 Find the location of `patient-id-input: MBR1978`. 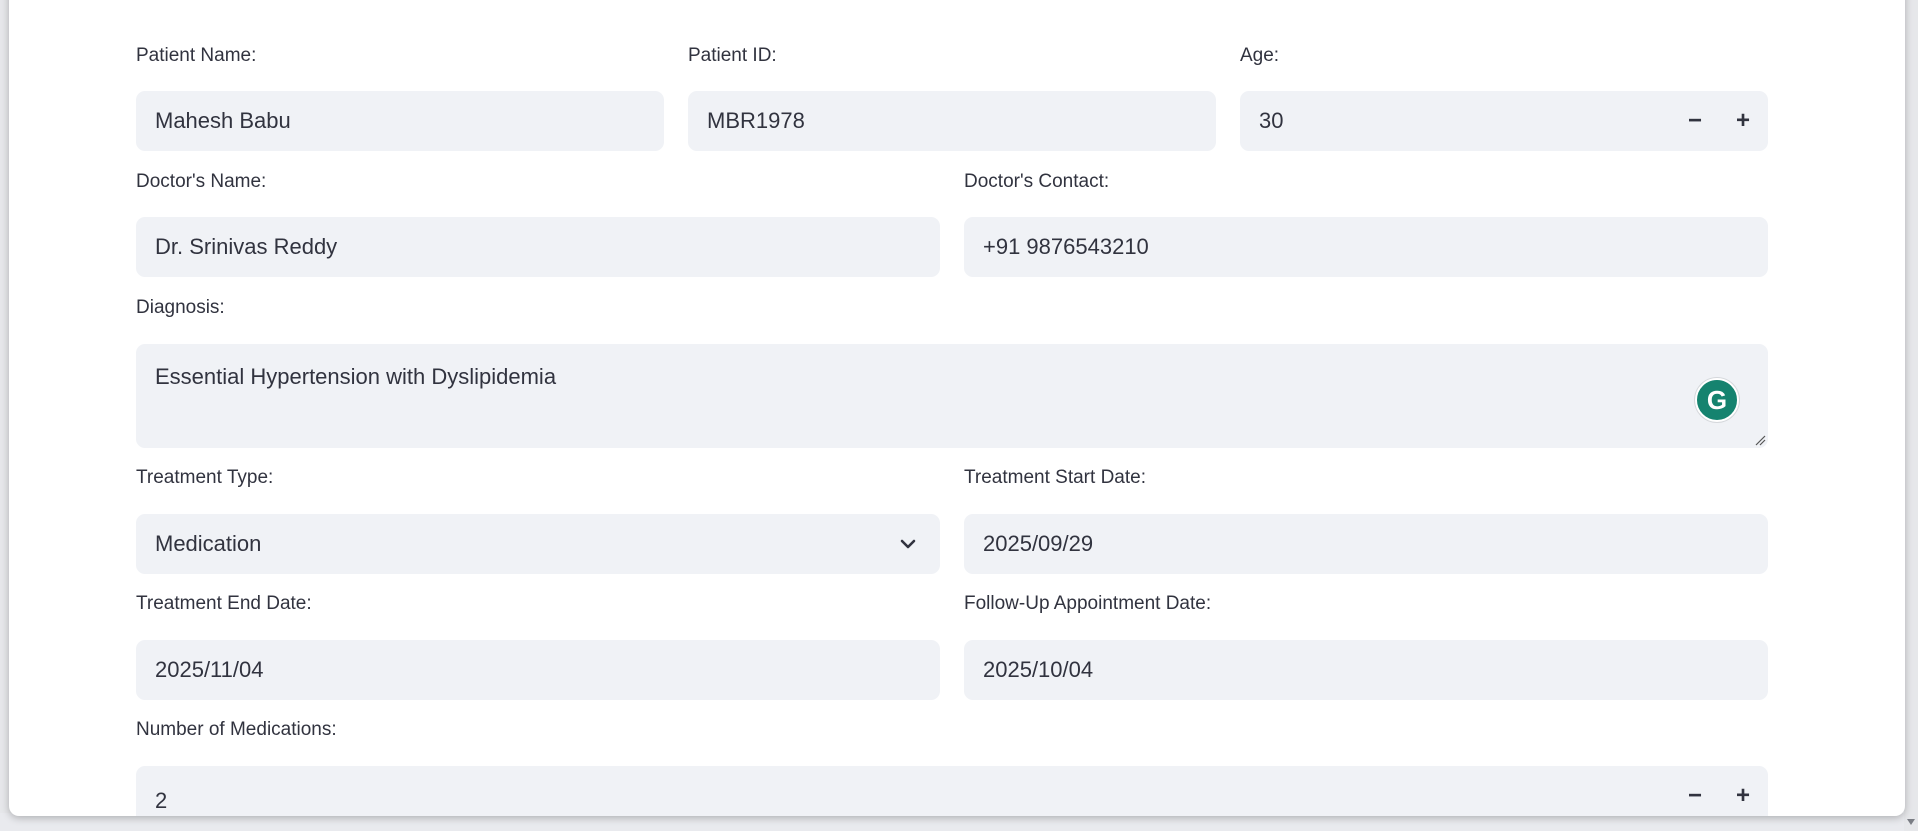

patient-id-input: MBR1978 is located at coordinates (952, 121).